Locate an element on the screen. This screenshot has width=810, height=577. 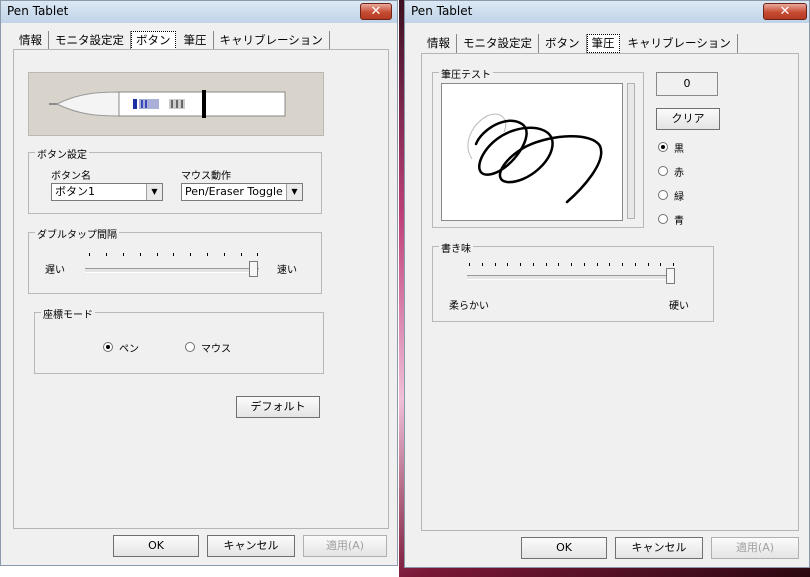
feel-track is located at coordinates (571, 277).